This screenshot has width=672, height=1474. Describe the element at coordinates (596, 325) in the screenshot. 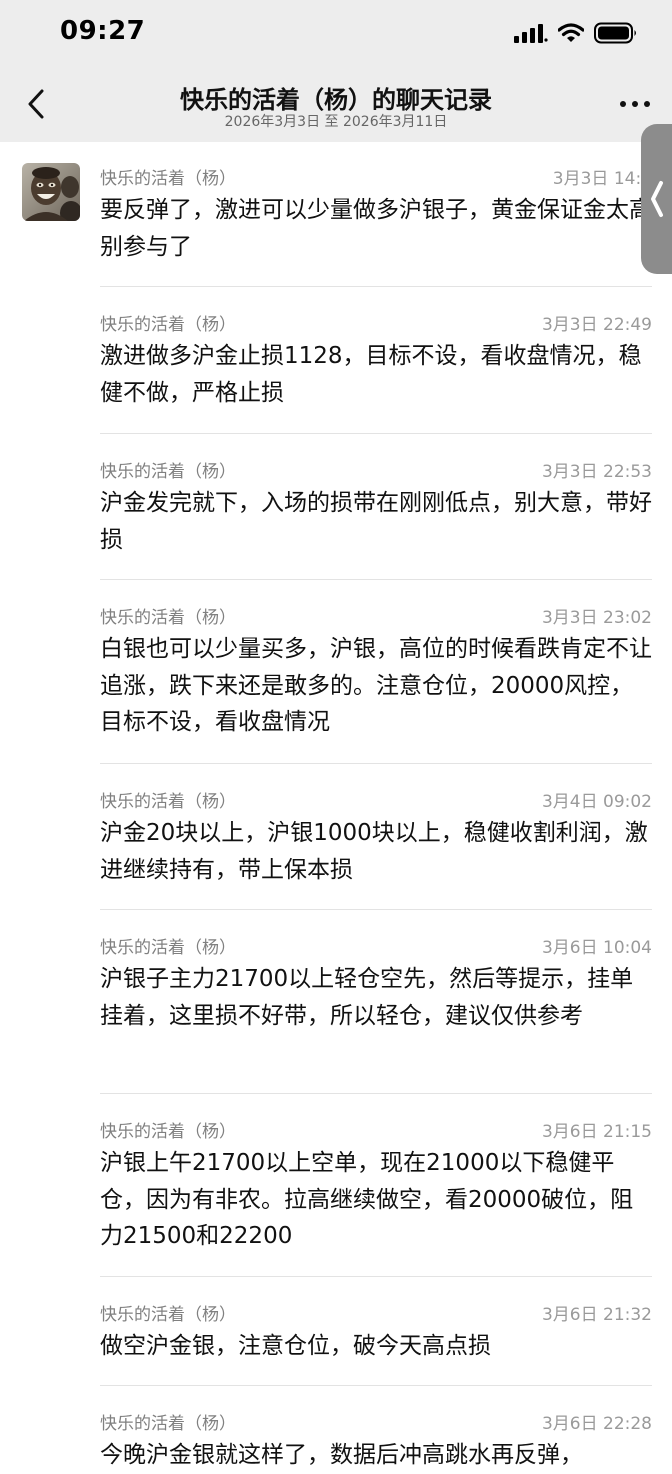

I see `message-time: 3月3日 22:49` at that location.